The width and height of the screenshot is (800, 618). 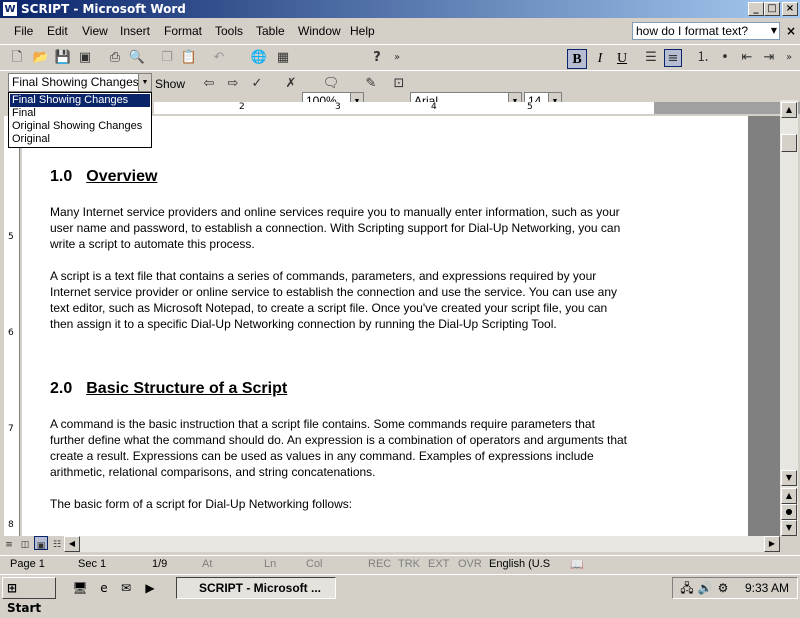 What do you see at coordinates (41, 58) in the screenshot?
I see `open-icon: 📂` at bounding box center [41, 58].